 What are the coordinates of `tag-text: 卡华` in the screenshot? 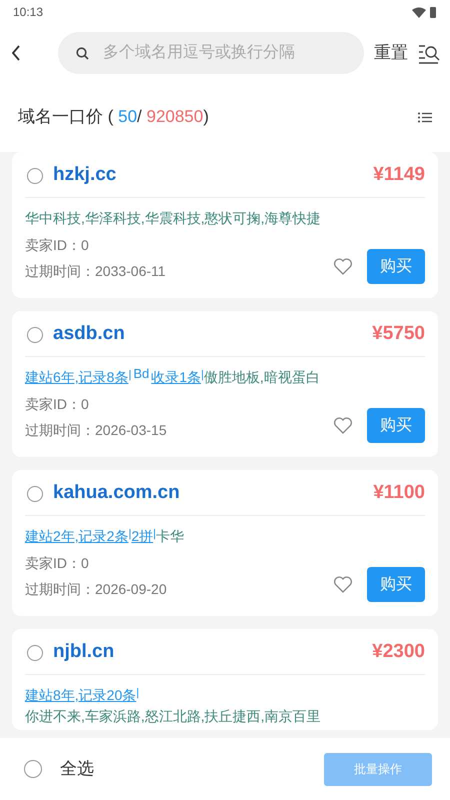 It's located at (170, 536).